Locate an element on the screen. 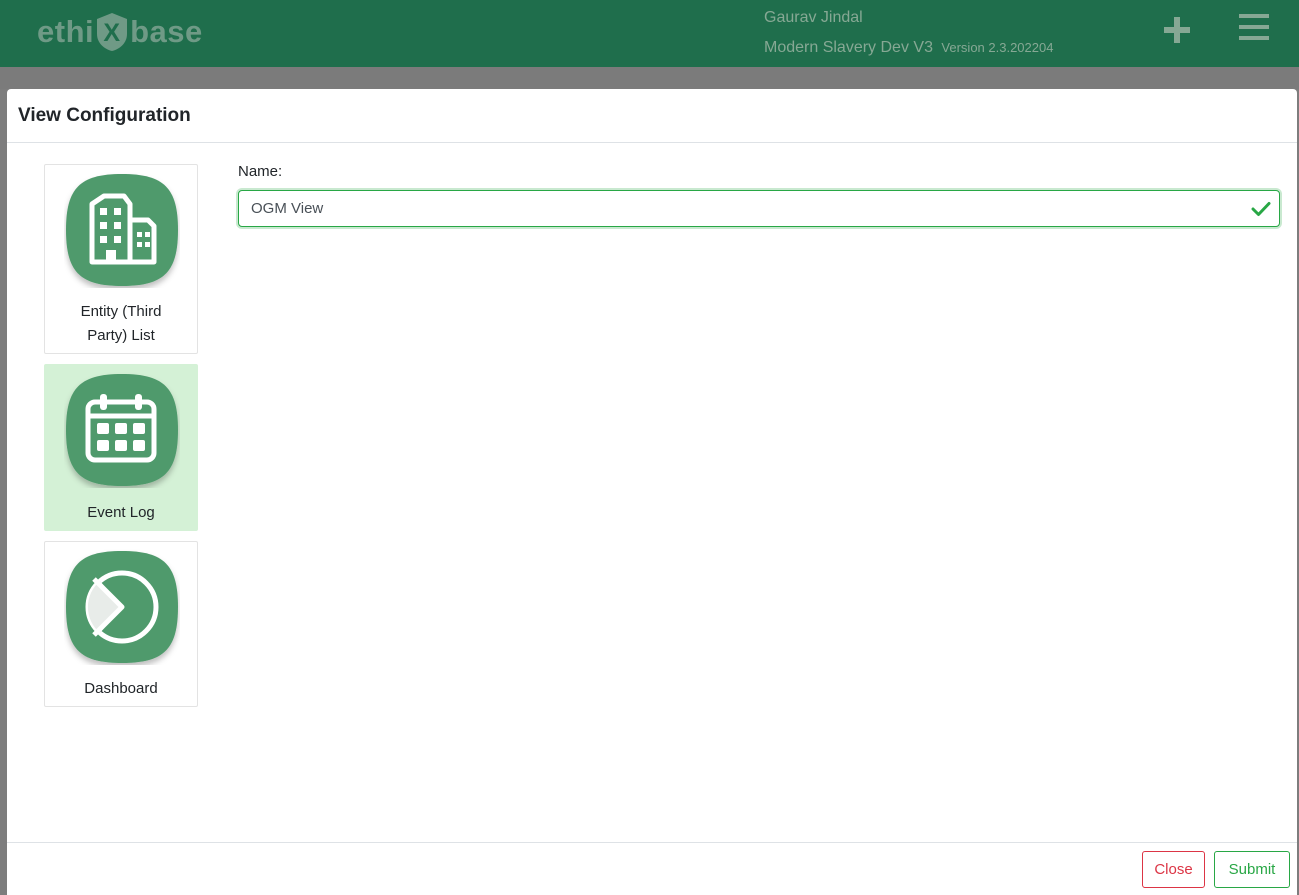  name-label: Name: is located at coordinates (260, 171).